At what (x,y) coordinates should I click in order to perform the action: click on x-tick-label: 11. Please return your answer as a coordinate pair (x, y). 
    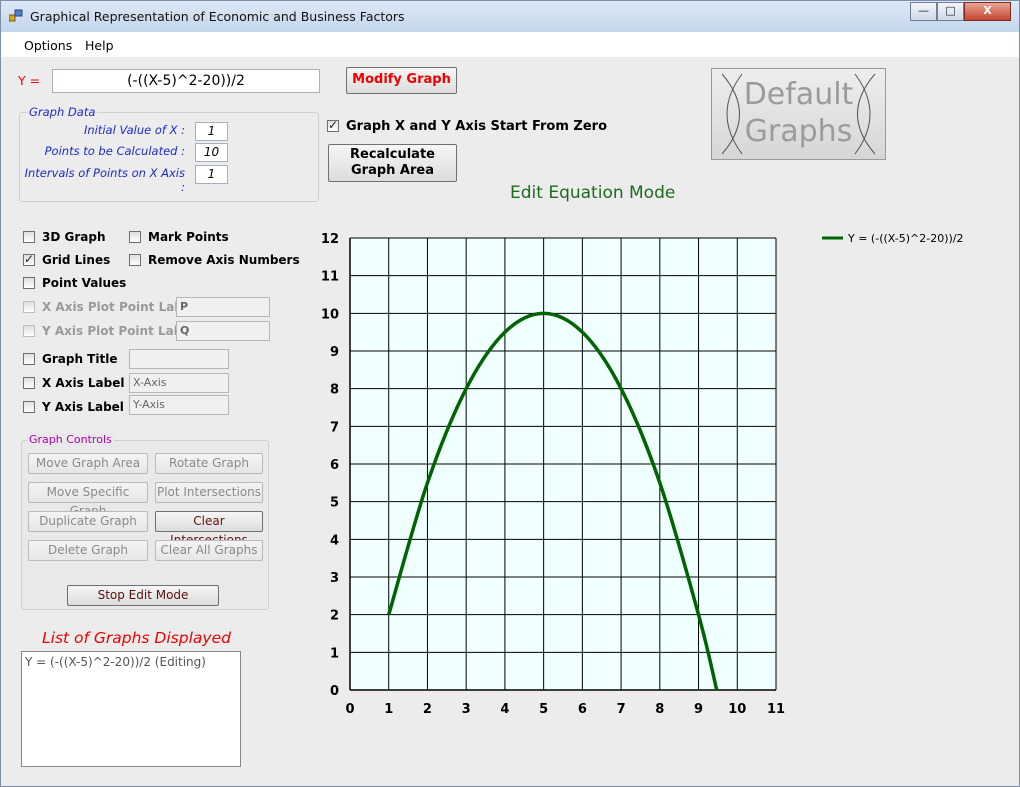
    Looking at the image, I should click on (776, 709).